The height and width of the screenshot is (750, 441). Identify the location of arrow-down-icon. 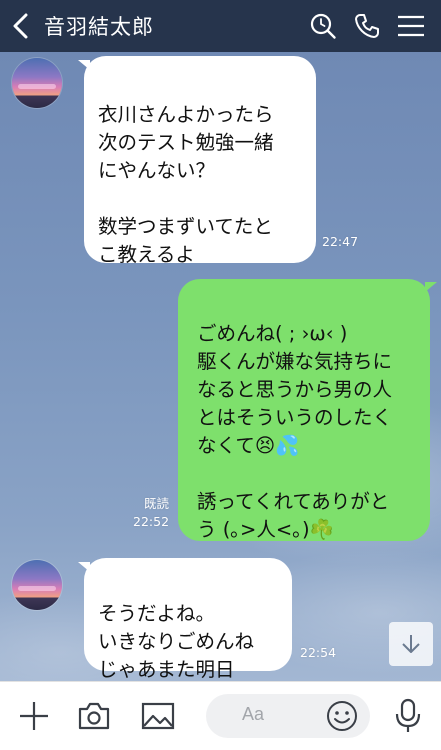
(411, 644).